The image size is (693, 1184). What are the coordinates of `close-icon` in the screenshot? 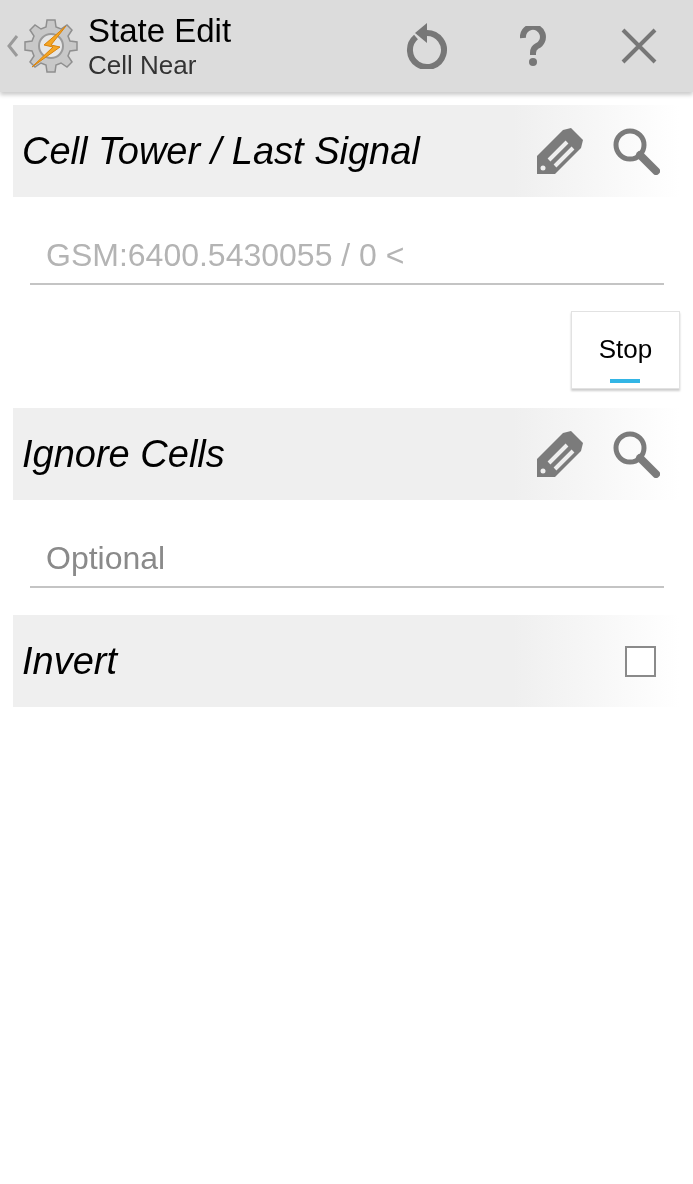 It's located at (639, 46).